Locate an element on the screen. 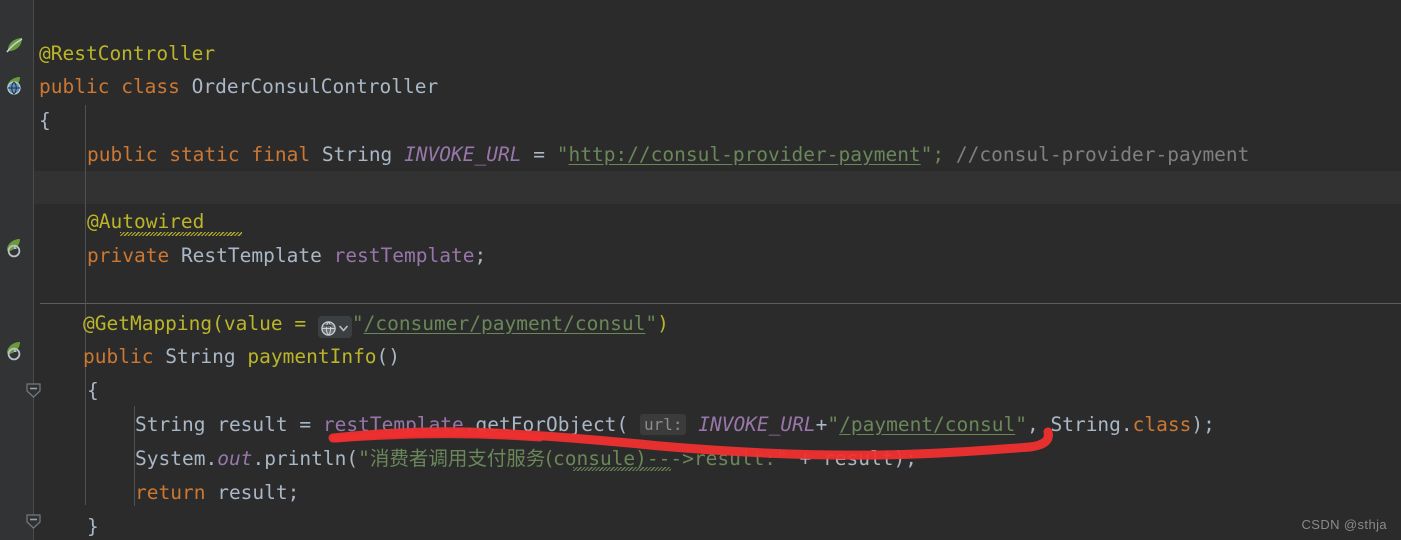 This screenshot has width=1401, height=540. method-getforobject: getForObject is located at coordinates (546, 424).